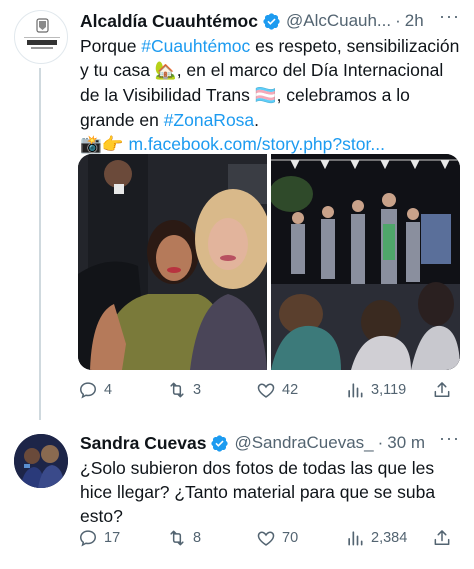 The width and height of the screenshot is (474, 569). I want to click on retweet-button: 8, so click(211, 538).